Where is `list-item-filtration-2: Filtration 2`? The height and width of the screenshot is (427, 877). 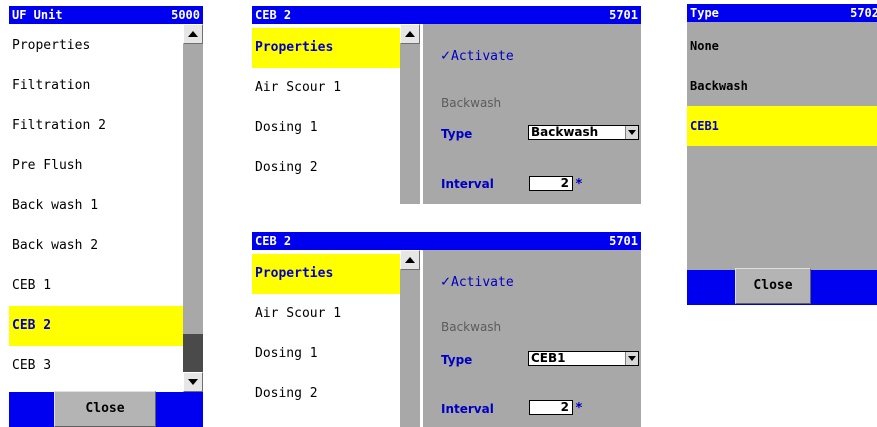 list-item-filtration-2: Filtration 2 is located at coordinates (96, 126).